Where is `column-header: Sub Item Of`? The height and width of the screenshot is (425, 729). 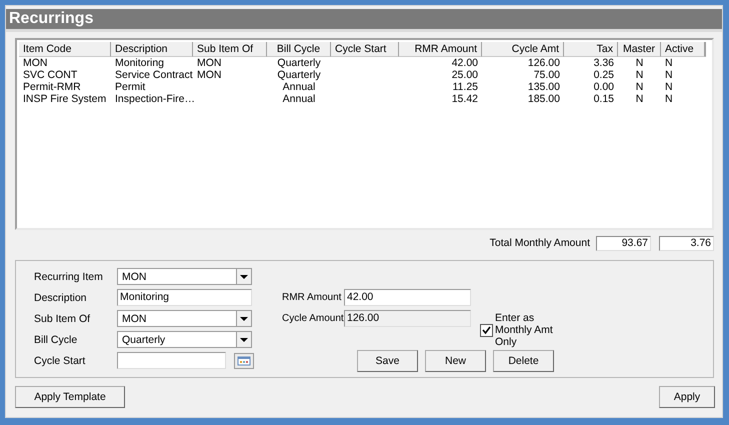 column-header: Sub Item Of is located at coordinates (230, 49).